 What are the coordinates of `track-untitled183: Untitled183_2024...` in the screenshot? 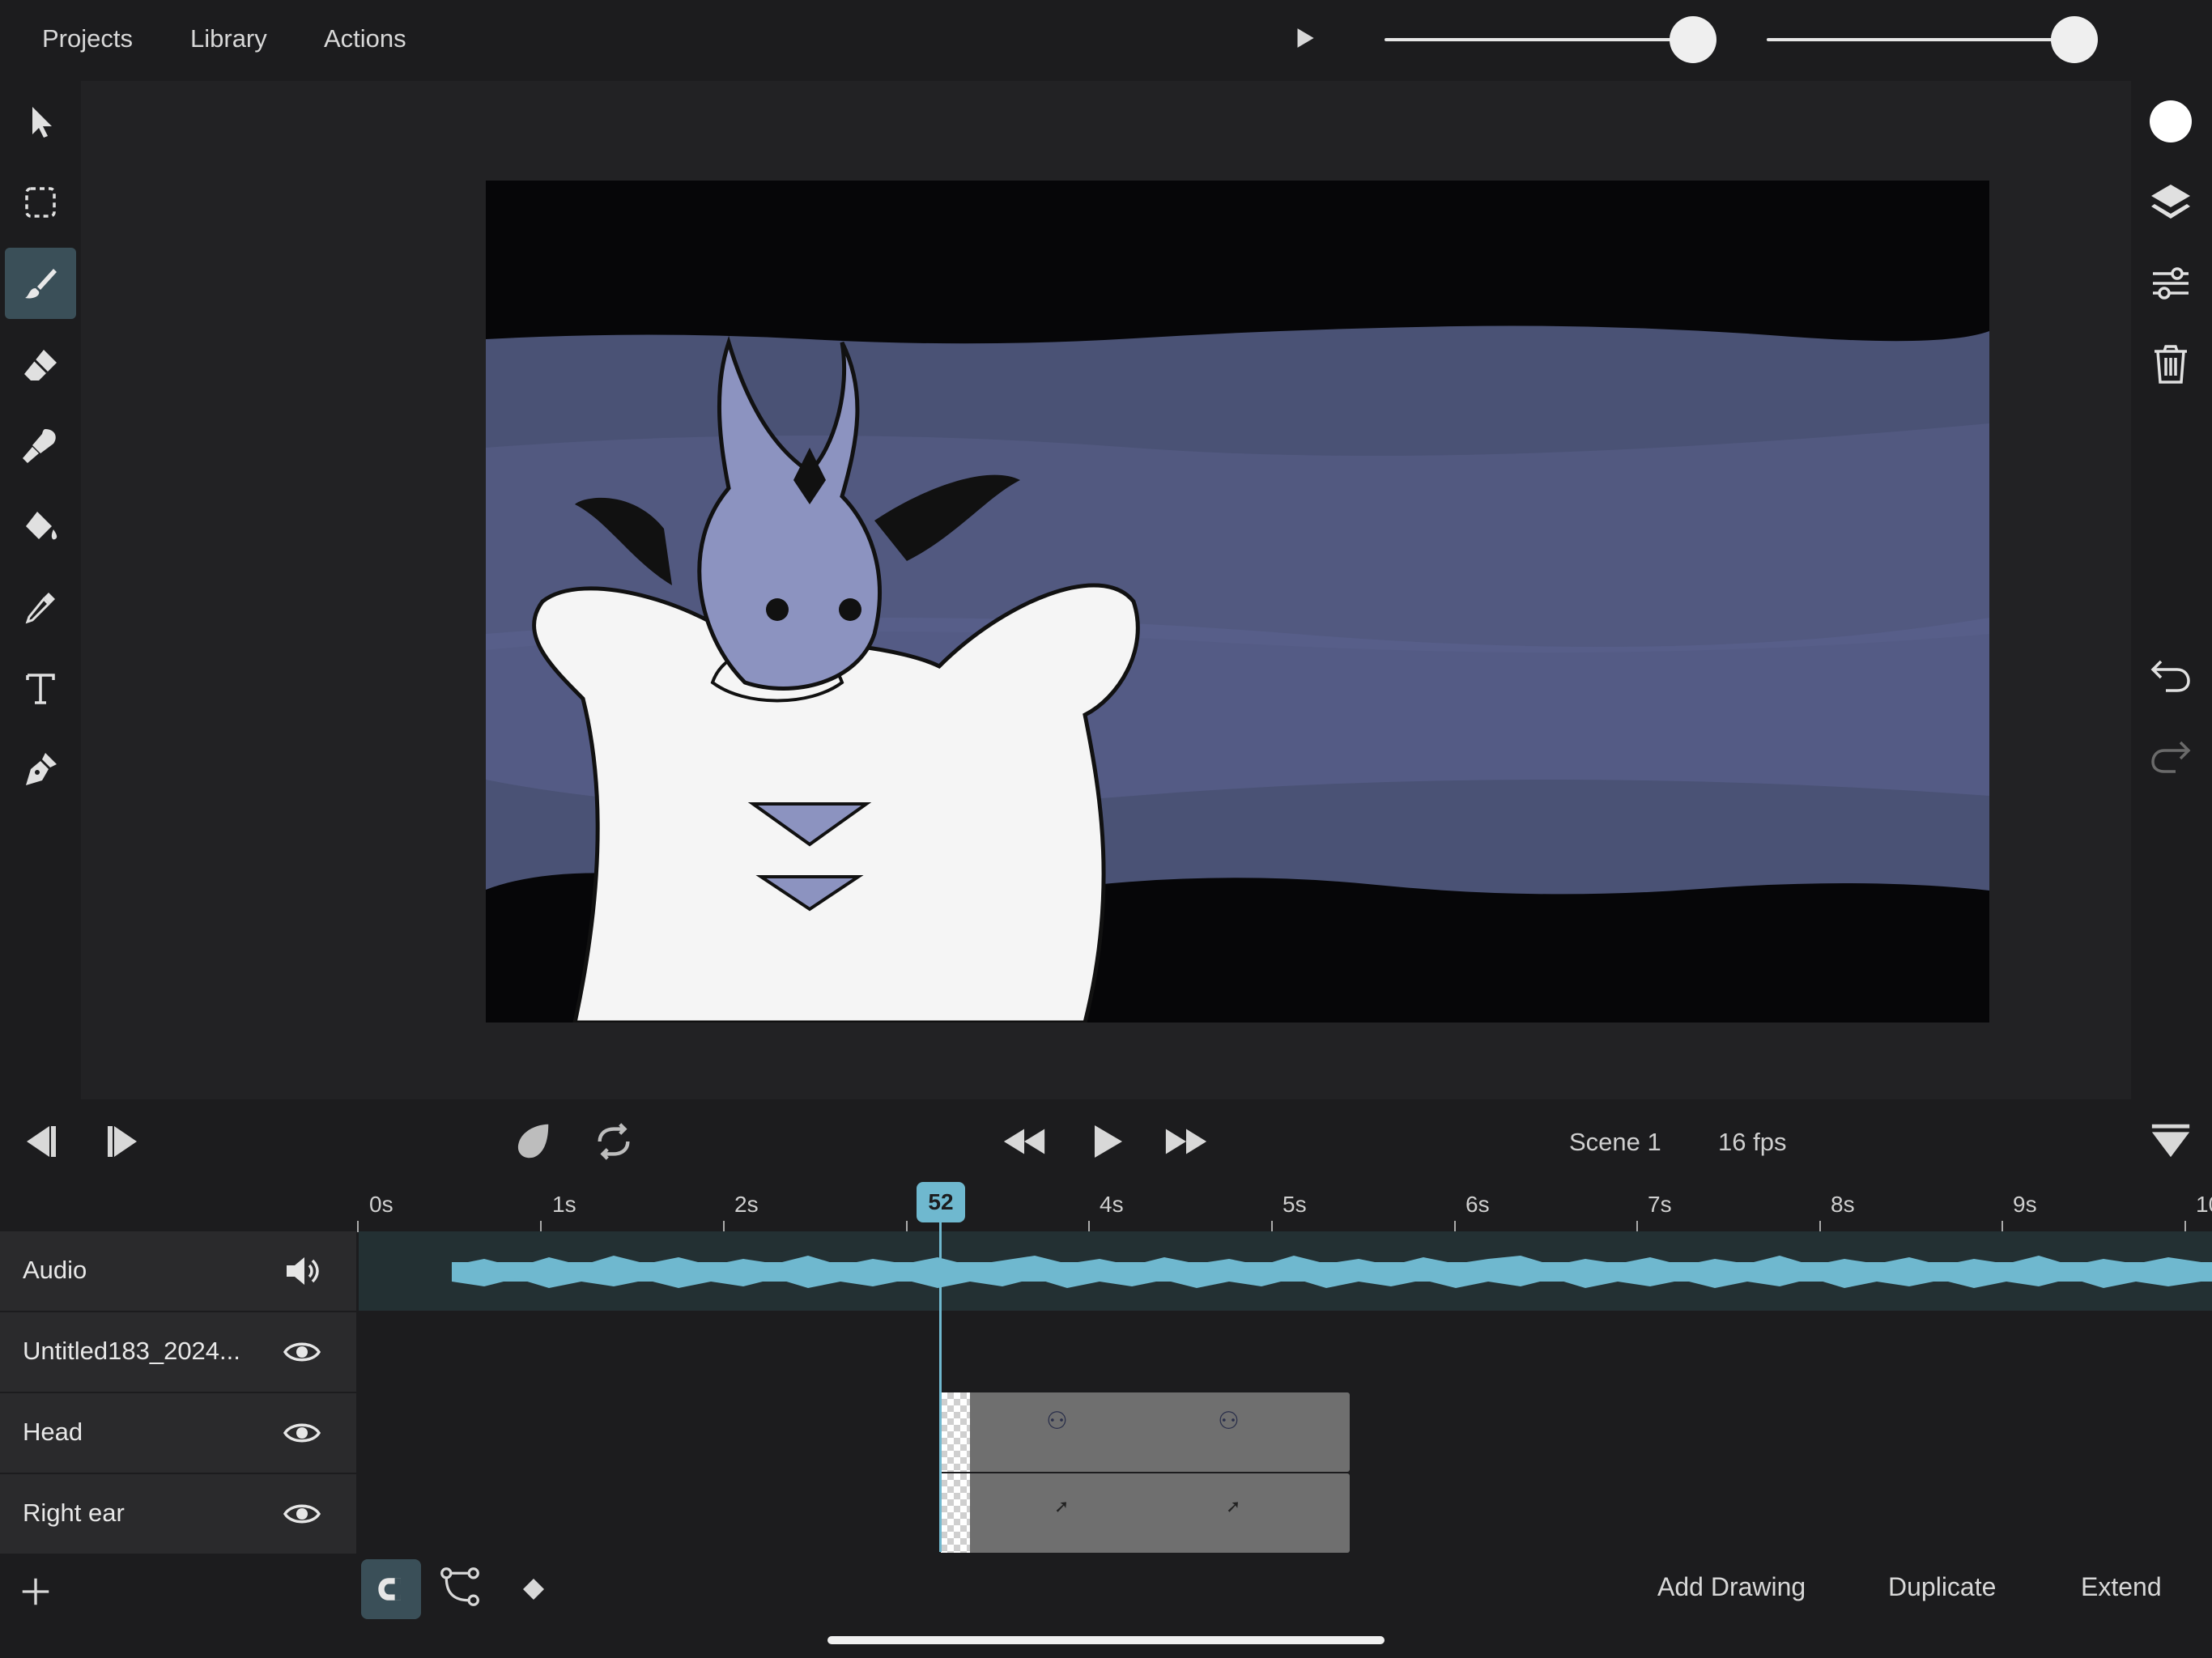 It's located at (178, 1352).